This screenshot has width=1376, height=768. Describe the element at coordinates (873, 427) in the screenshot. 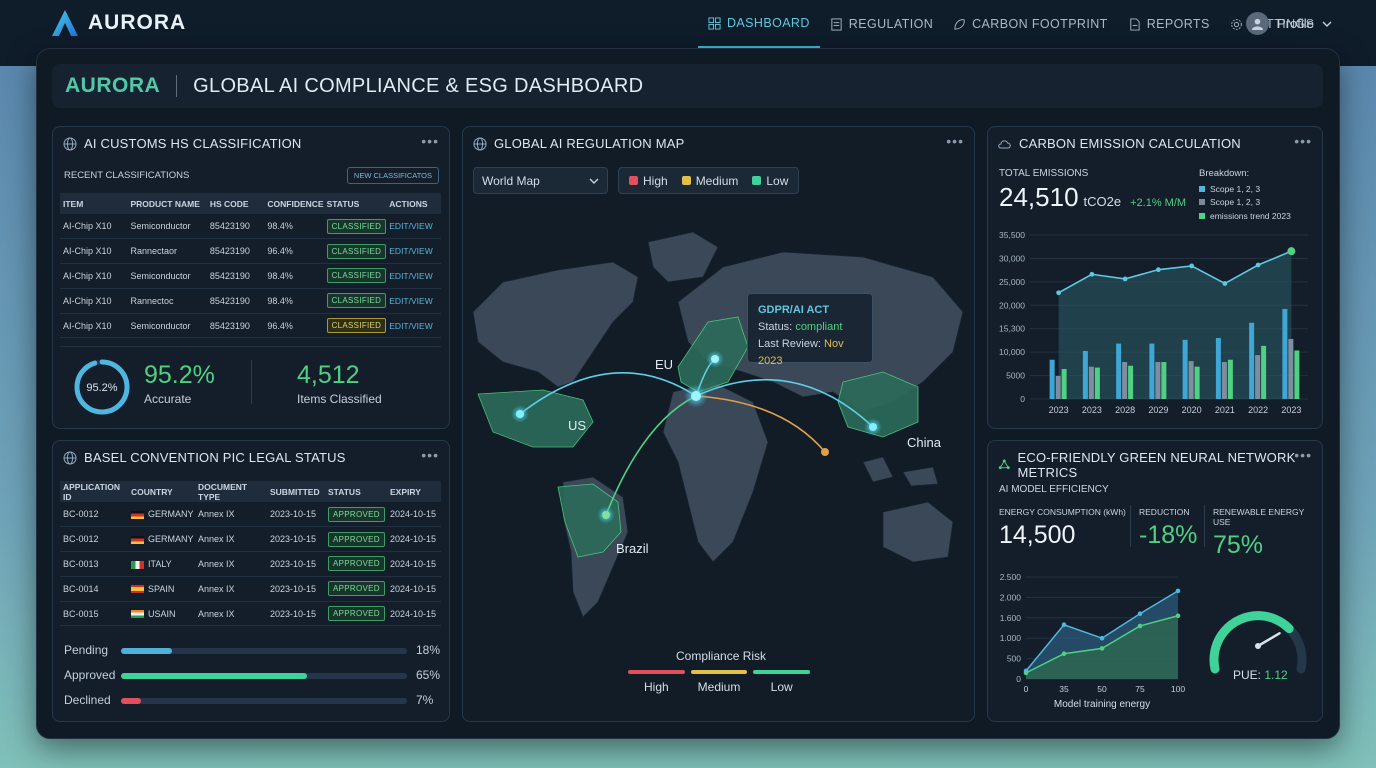

I see `china-node` at that location.